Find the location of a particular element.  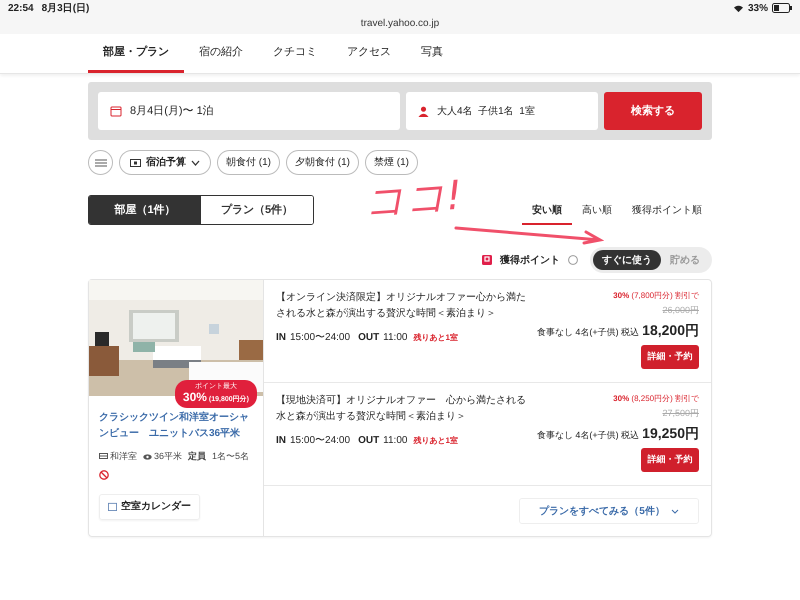

discount-text: 30% (8,250円分) 割引で is located at coordinates (656, 399).